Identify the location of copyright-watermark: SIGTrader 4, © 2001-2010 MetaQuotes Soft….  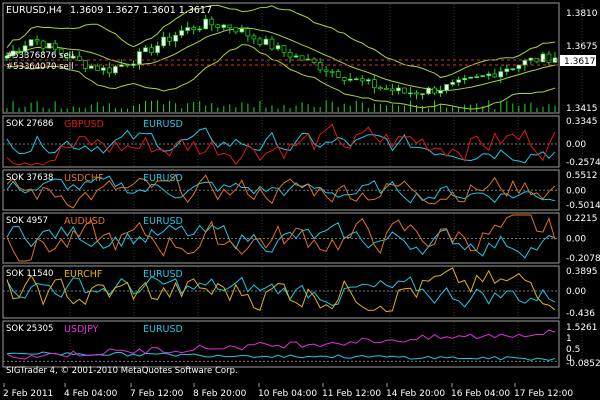
(122, 371).